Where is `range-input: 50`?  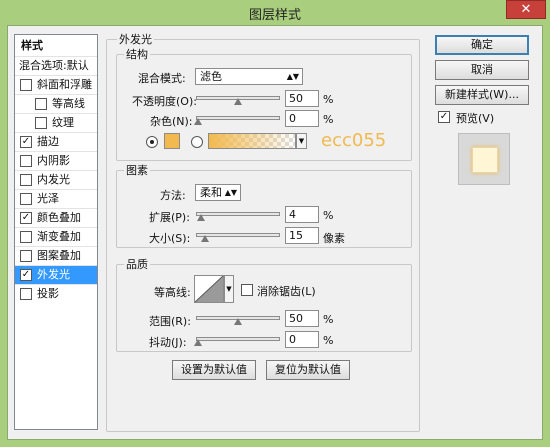
range-input: 50 is located at coordinates (302, 318).